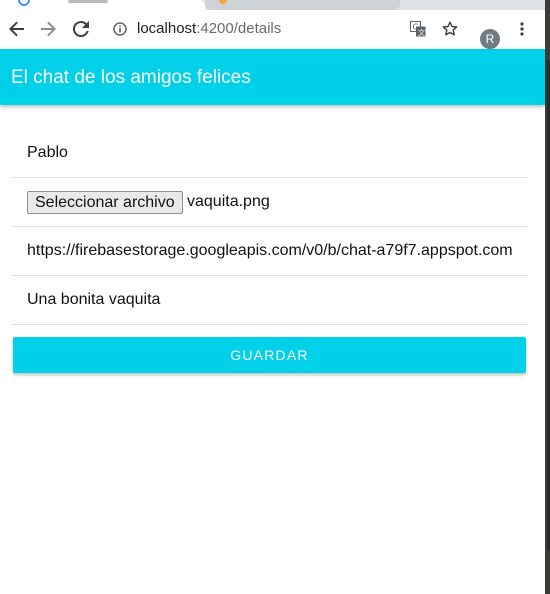  I want to click on file-select-button: Seleccionar archivo, so click(105, 202).